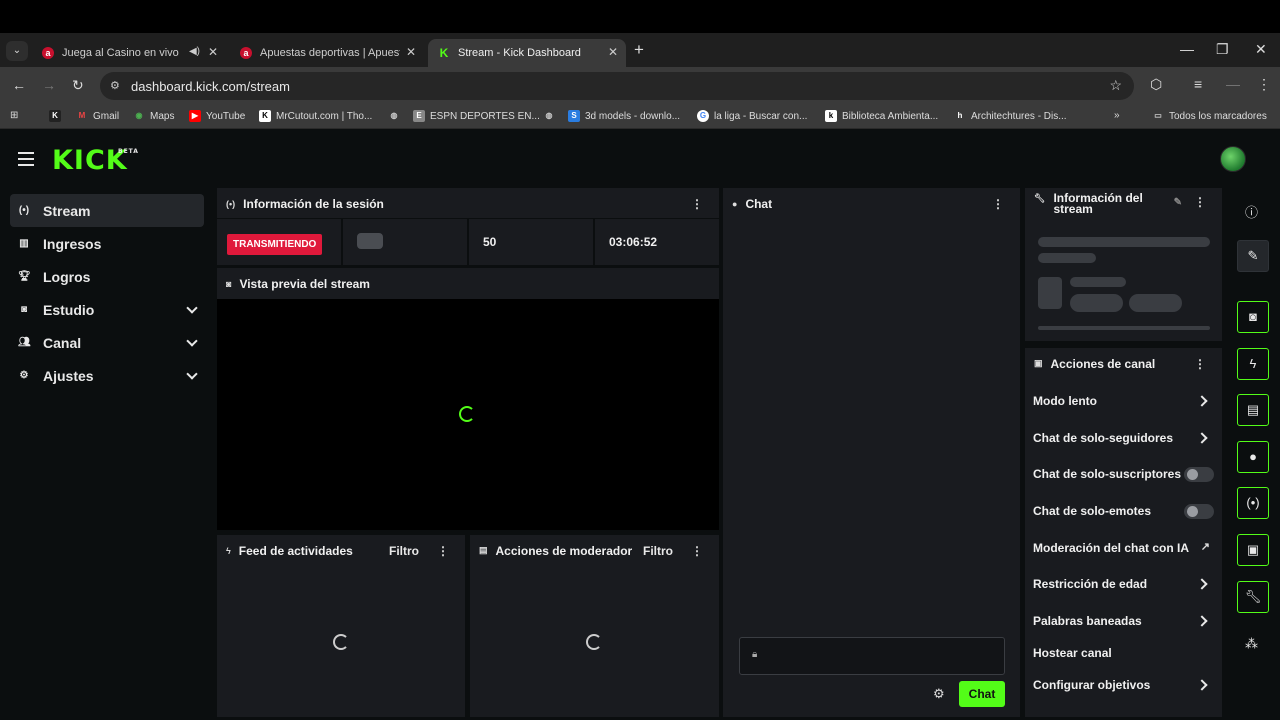 This screenshot has height=720, width=1280. What do you see at coordinates (1123, 584) in the screenshot?
I see `action-restriccion-edad: Restricción de edad` at bounding box center [1123, 584].